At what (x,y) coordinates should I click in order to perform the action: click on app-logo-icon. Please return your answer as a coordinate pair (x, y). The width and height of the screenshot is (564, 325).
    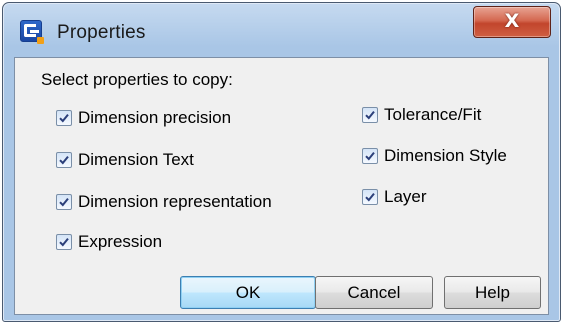
    Looking at the image, I should click on (32, 32).